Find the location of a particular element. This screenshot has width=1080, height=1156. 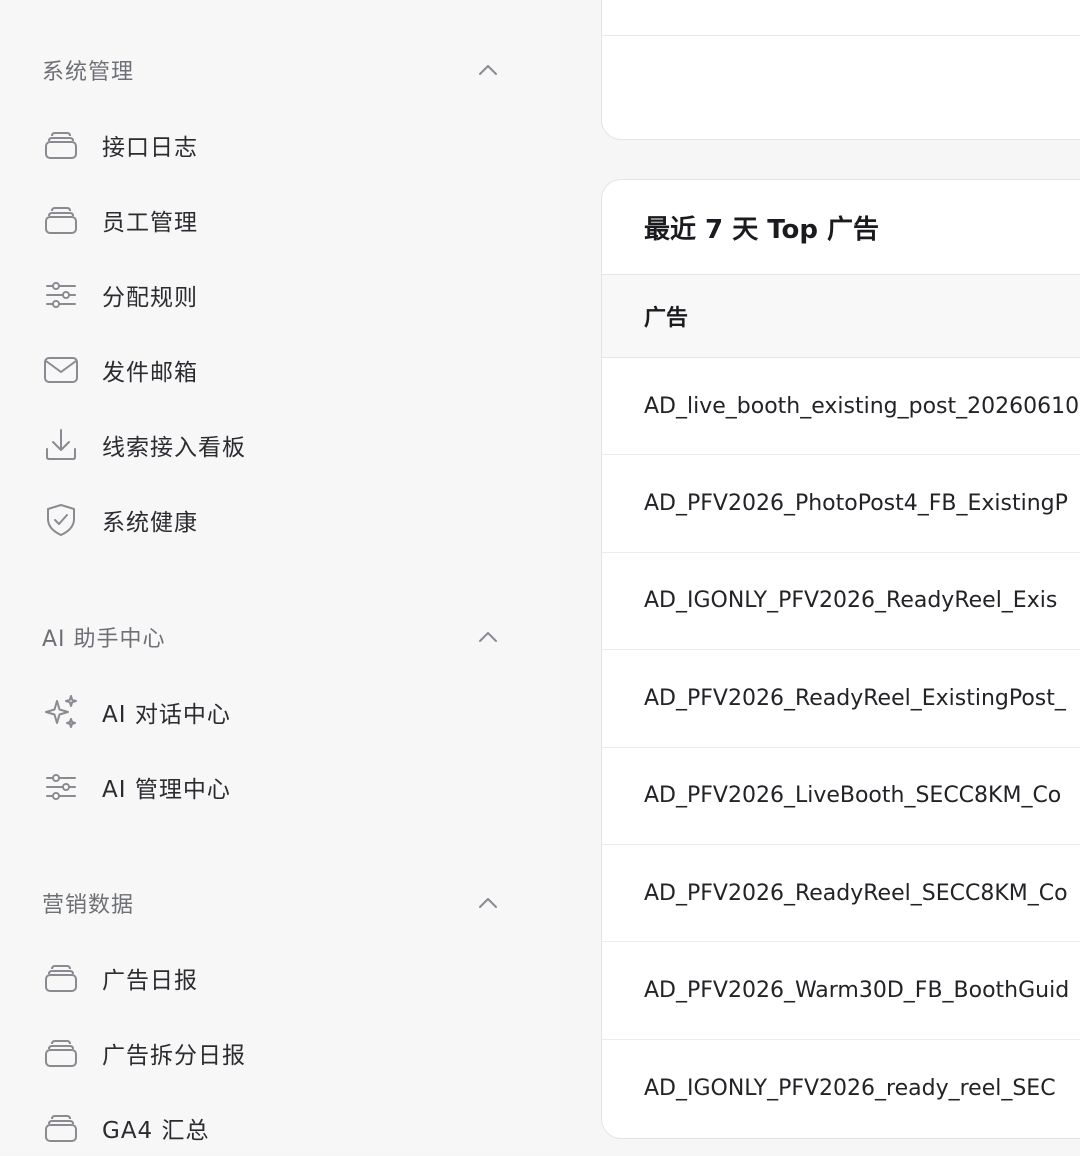

sidebar-item-ga4-summary: GA4 汇总 is located at coordinates (275, 1128).